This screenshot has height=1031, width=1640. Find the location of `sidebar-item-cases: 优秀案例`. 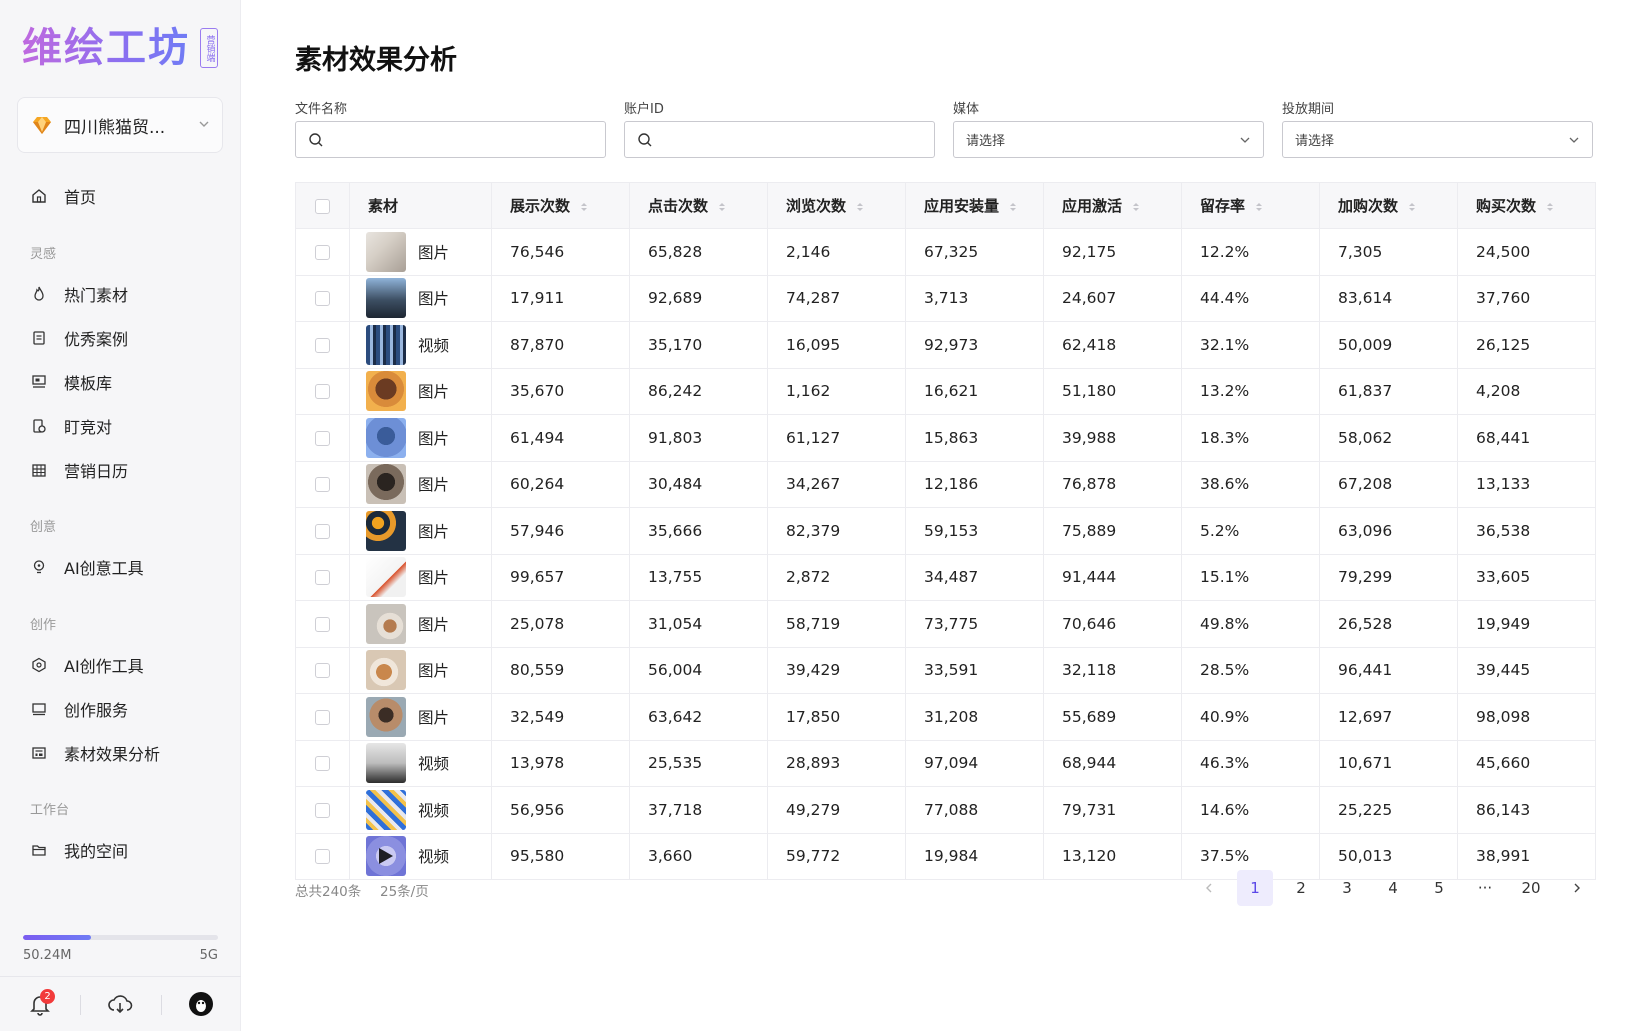

sidebar-item-cases: 优秀案例 is located at coordinates (79, 338).